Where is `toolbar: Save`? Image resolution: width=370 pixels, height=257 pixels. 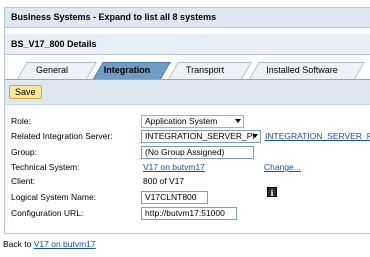 toolbar: Save is located at coordinates (187, 92).